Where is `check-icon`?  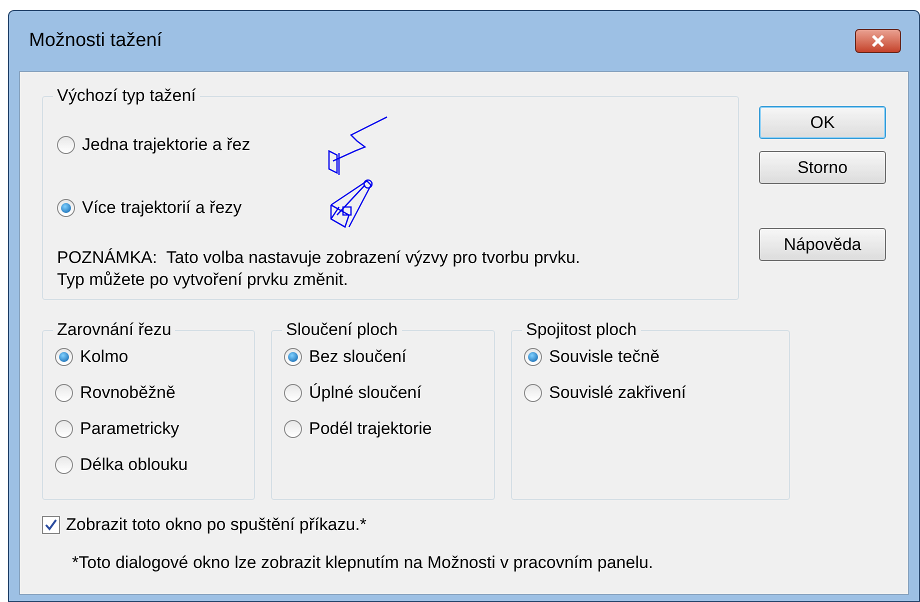
check-icon is located at coordinates (51, 524).